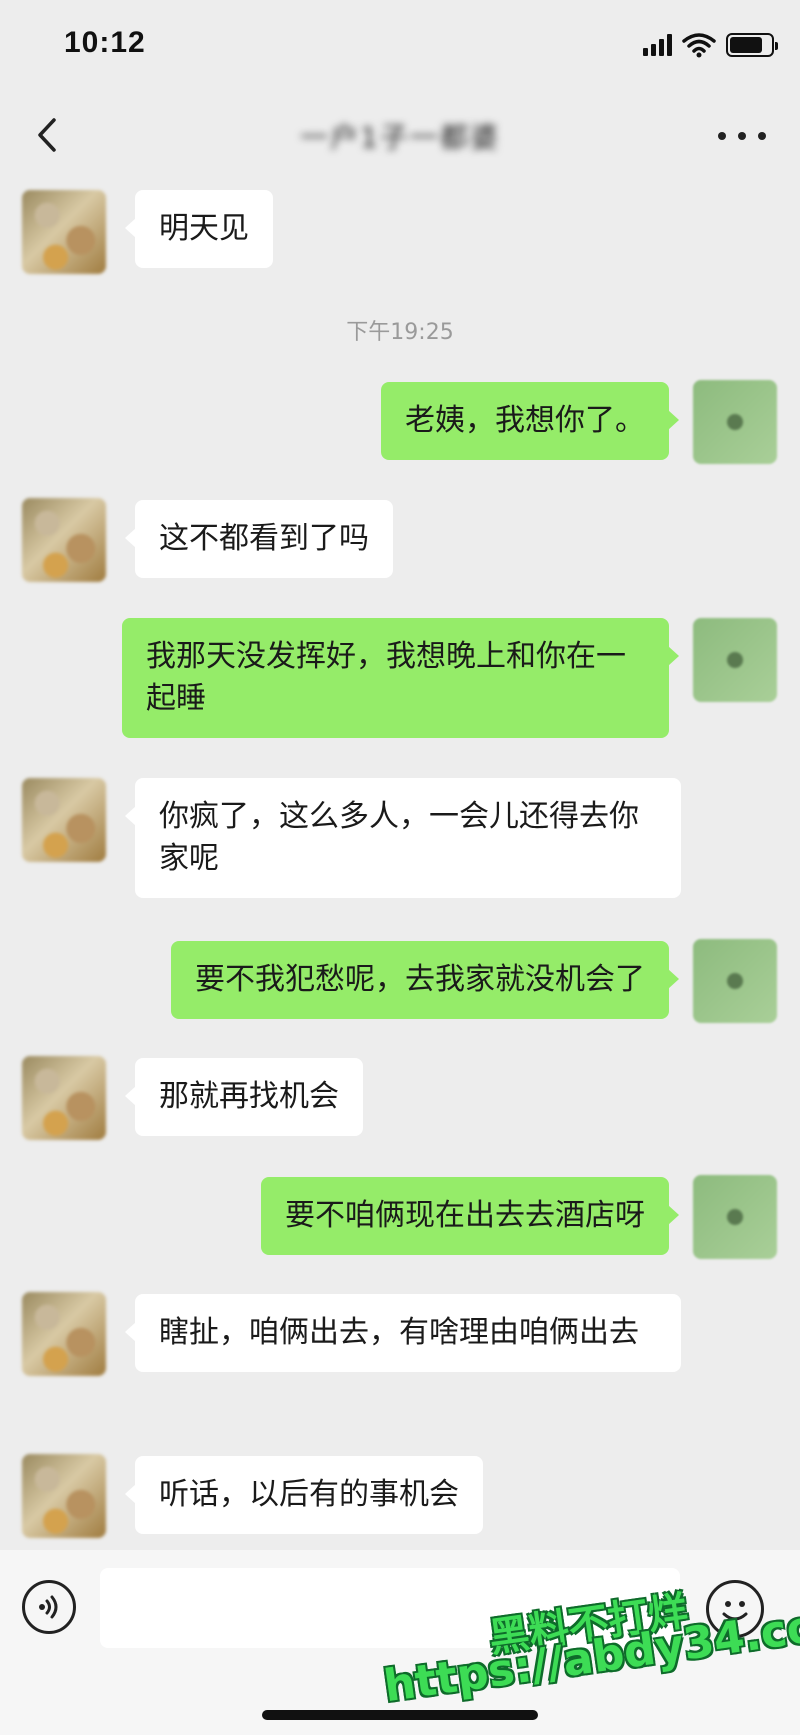 The width and height of the screenshot is (800, 1735). What do you see at coordinates (742, 136) in the screenshot?
I see `more-dots-icon` at bounding box center [742, 136].